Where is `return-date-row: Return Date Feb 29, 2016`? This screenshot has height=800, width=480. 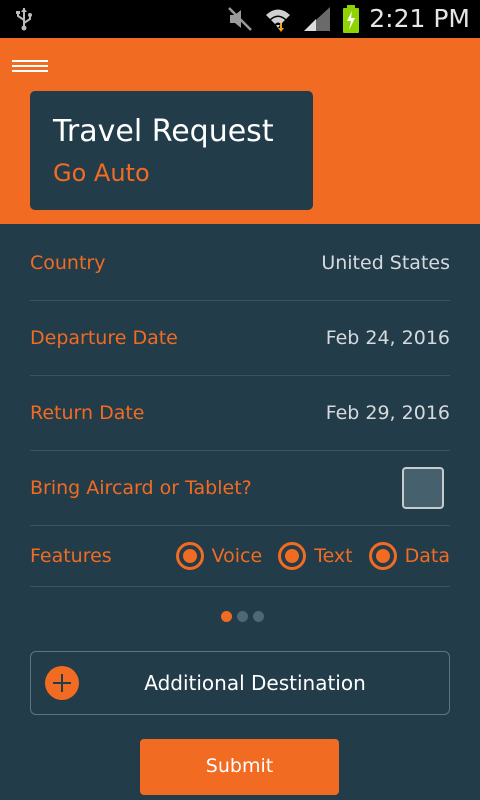
return-date-row: Return Date Feb 29, 2016 is located at coordinates (240, 413).